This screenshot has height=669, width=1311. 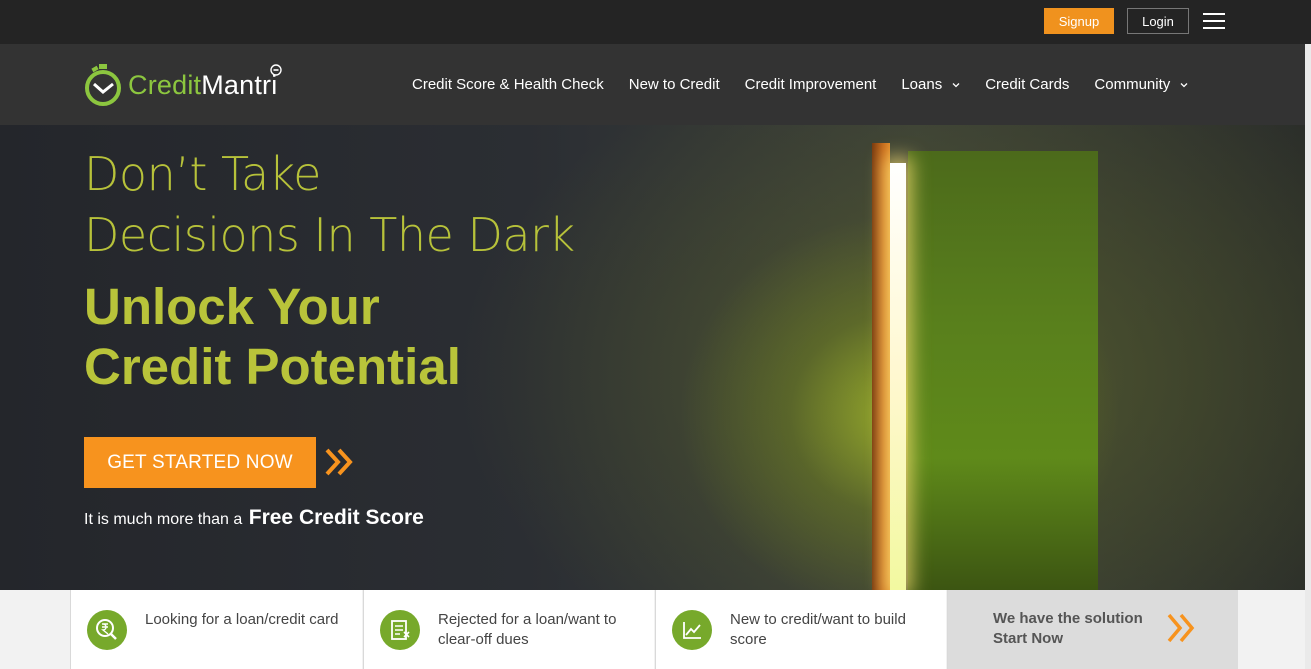 What do you see at coordinates (1079, 21) in the screenshot?
I see `signup-button: Signup` at bounding box center [1079, 21].